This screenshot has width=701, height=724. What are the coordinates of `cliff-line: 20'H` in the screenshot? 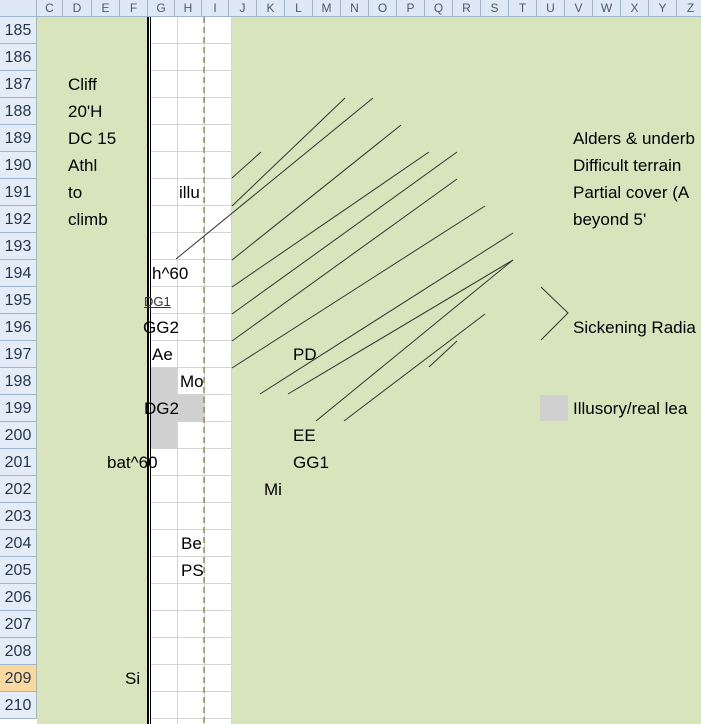 It's located at (85, 111).